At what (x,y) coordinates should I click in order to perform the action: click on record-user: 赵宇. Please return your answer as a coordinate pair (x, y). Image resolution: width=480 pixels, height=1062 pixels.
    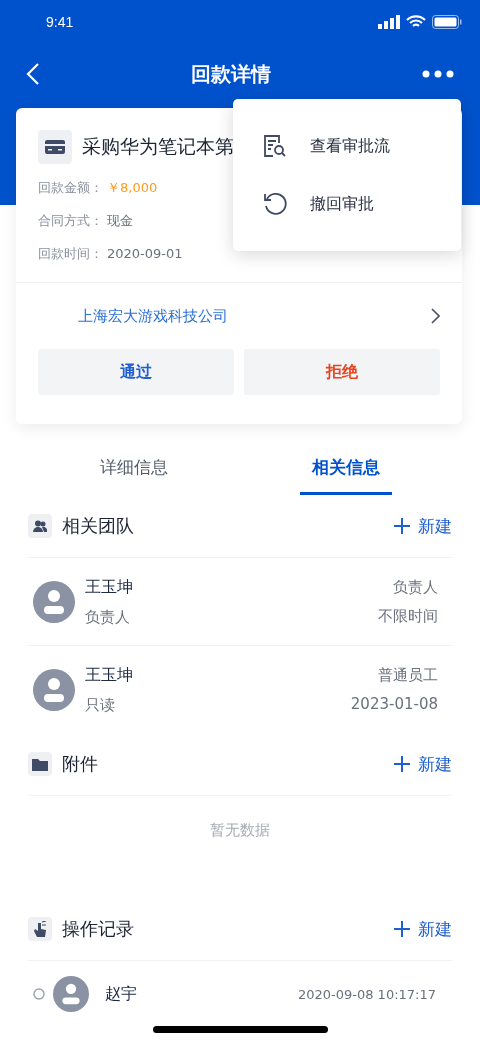
    Looking at the image, I should click on (121, 994).